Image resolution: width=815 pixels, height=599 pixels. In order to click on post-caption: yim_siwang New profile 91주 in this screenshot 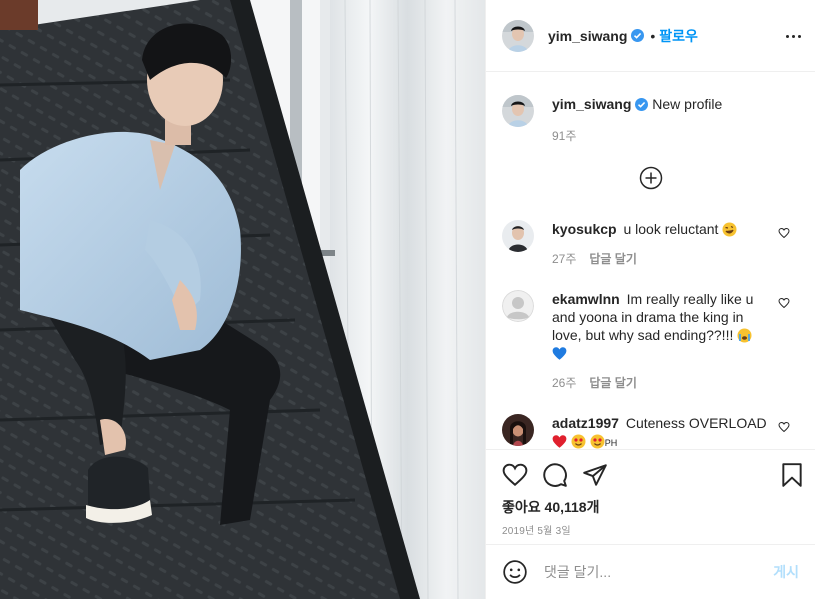, I will do `click(612, 120)`.